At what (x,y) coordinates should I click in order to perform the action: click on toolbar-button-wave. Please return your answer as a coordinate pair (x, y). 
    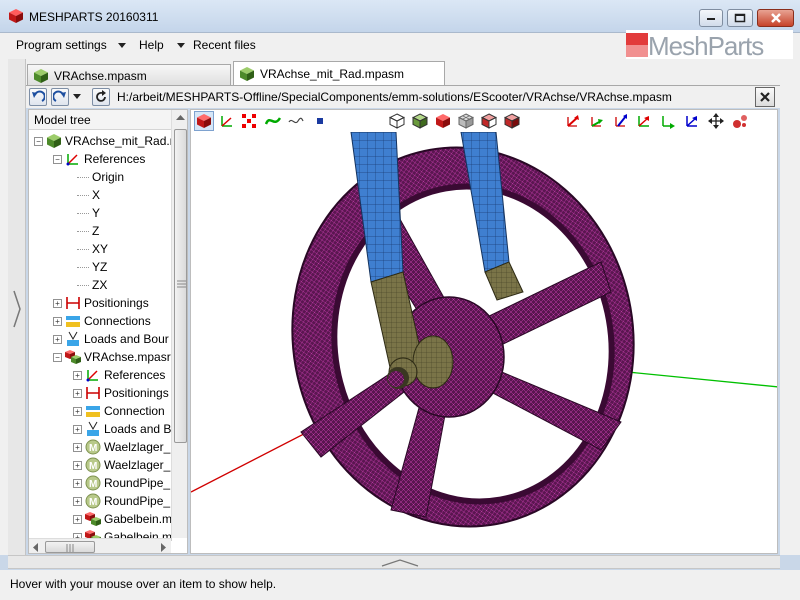
    Looking at the image, I should click on (296, 121).